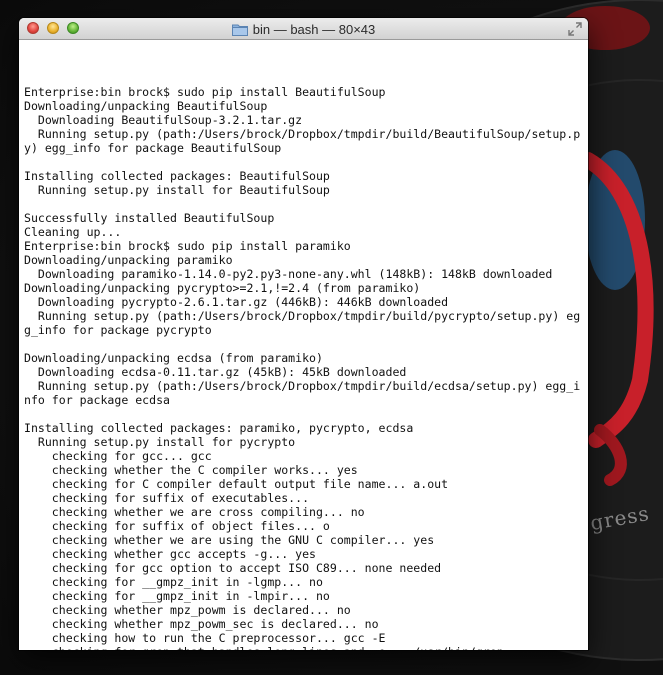 This screenshot has height=675, width=663. Describe the element at coordinates (128, 260) in the screenshot. I see `terminal-line: Downloading/unpacking paramiko` at that location.